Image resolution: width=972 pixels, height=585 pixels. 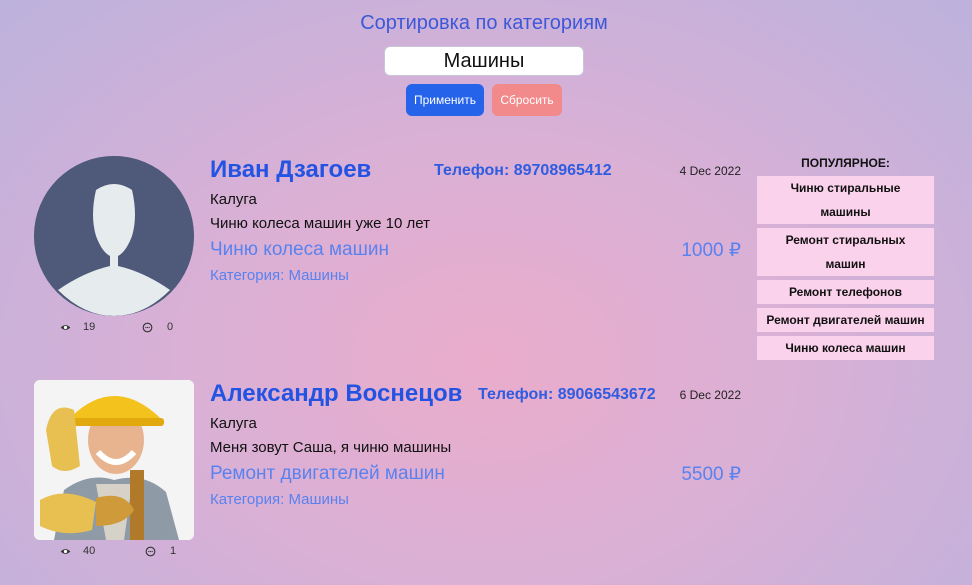 What do you see at coordinates (523, 171) in the screenshot?
I see `phone-number: Телефон: 89708965412` at bounding box center [523, 171].